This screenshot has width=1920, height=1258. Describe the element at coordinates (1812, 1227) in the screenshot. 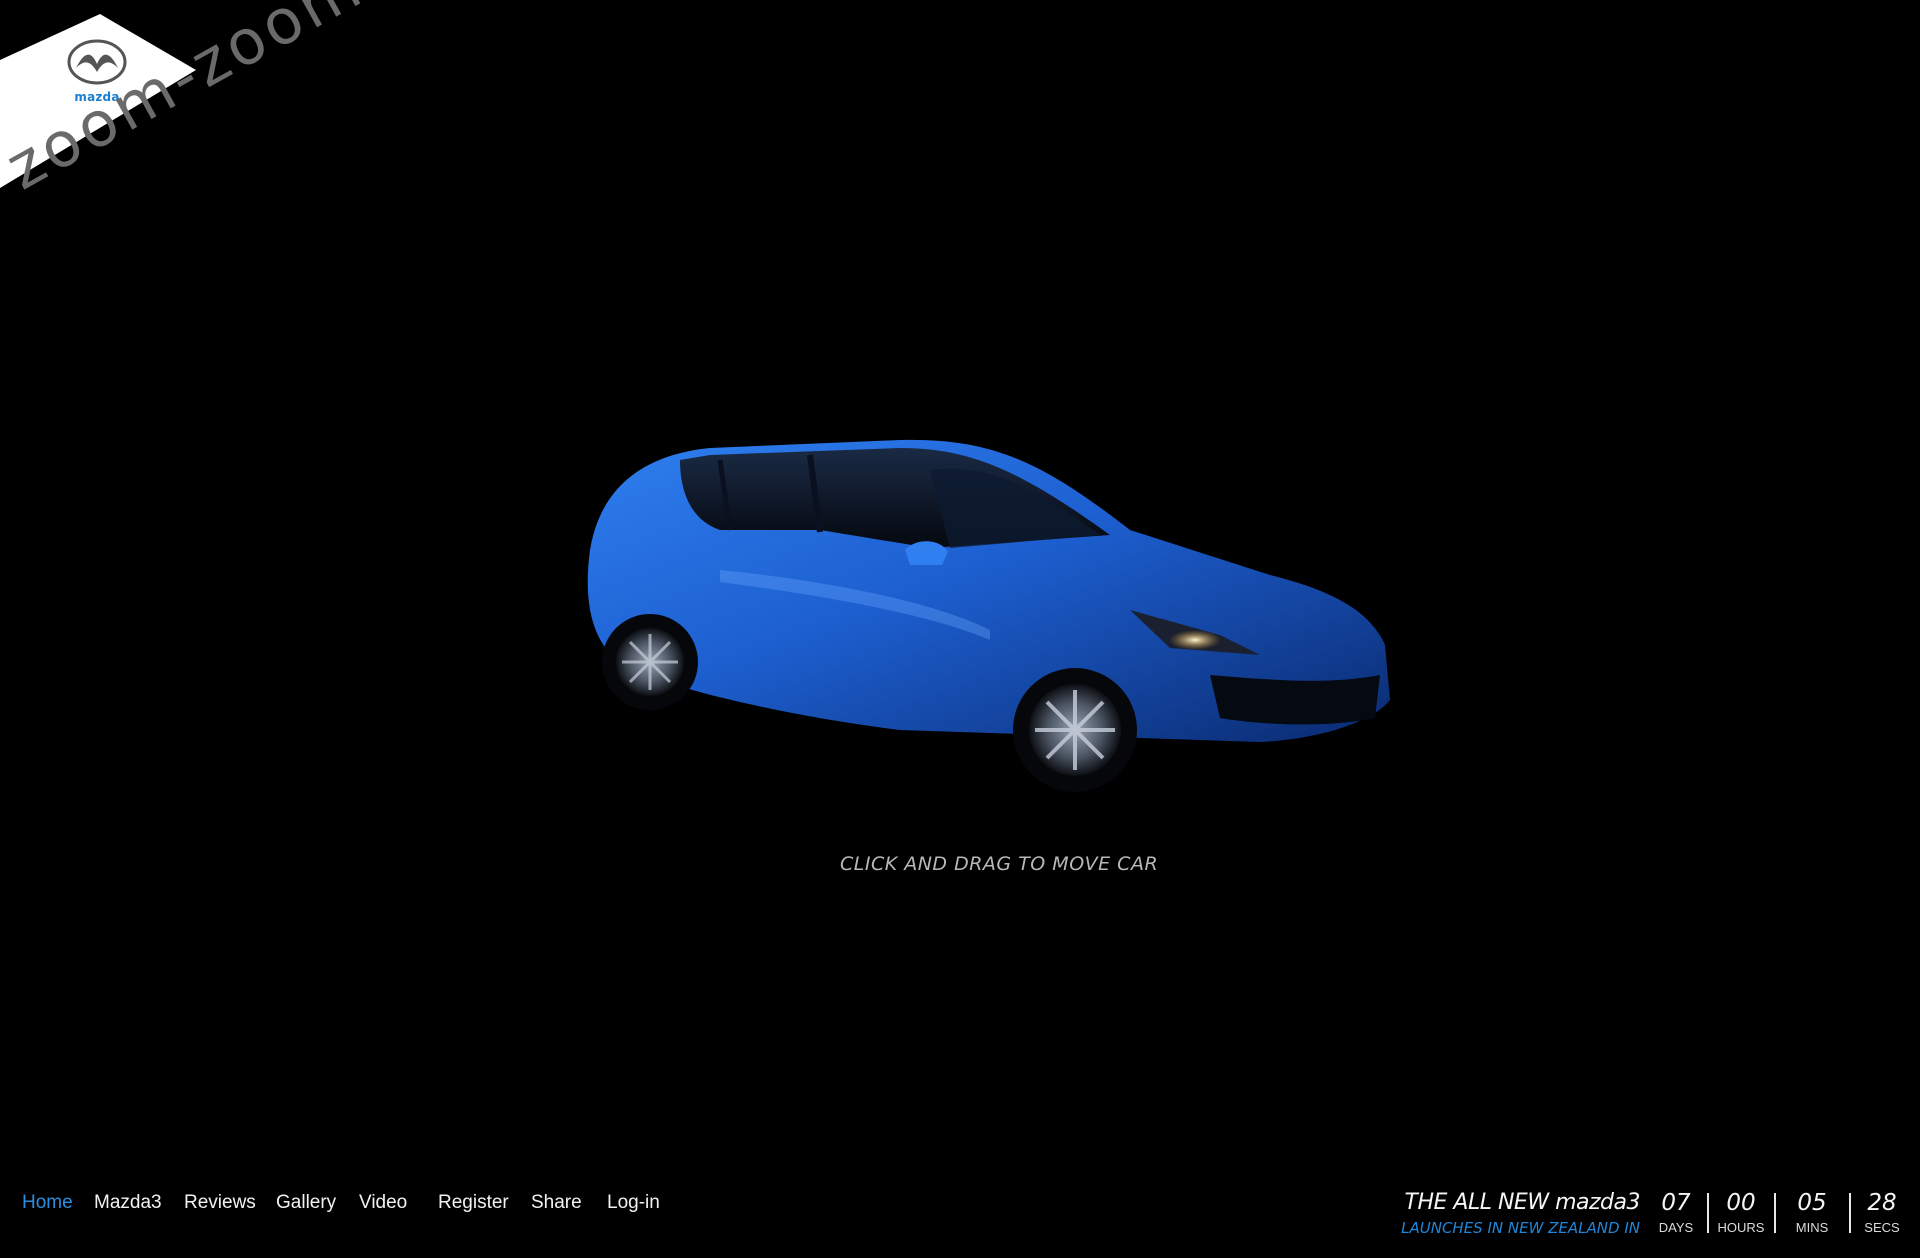

I see `countdown-unit: MINS` at that location.